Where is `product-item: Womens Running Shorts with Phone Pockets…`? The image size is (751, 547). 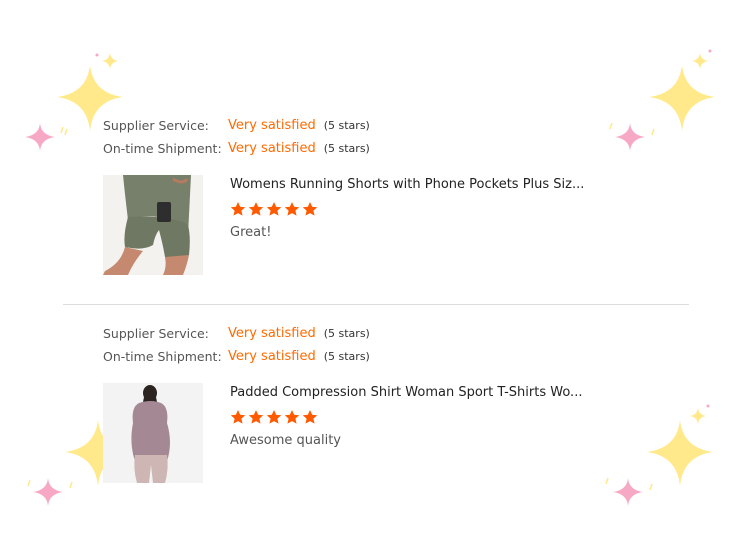
product-item: Womens Running Shorts with Phone Pockets… is located at coordinates (343, 225).